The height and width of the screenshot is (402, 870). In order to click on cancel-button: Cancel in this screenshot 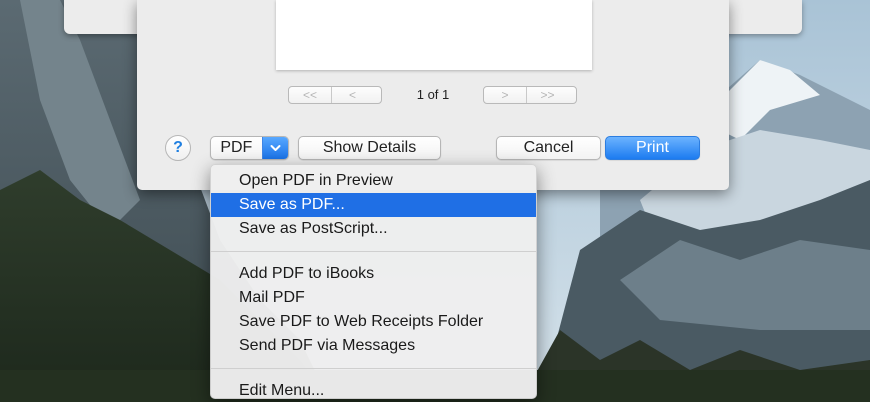, I will do `click(548, 148)`.